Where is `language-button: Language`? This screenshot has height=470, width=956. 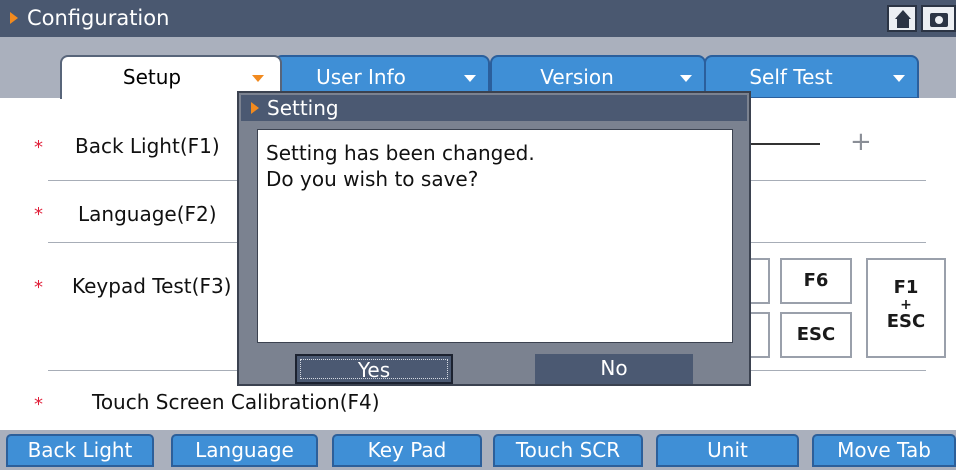
language-button: Language is located at coordinates (244, 450).